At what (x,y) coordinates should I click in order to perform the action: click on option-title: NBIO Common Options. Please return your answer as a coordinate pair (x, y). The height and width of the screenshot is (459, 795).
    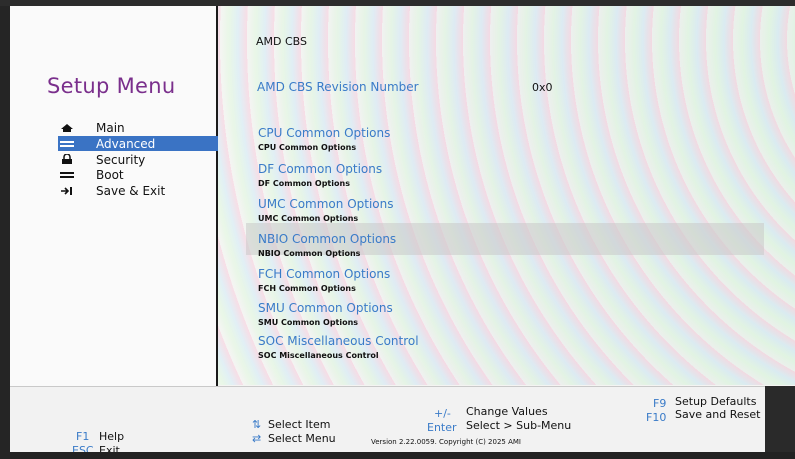
    Looking at the image, I should click on (327, 239).